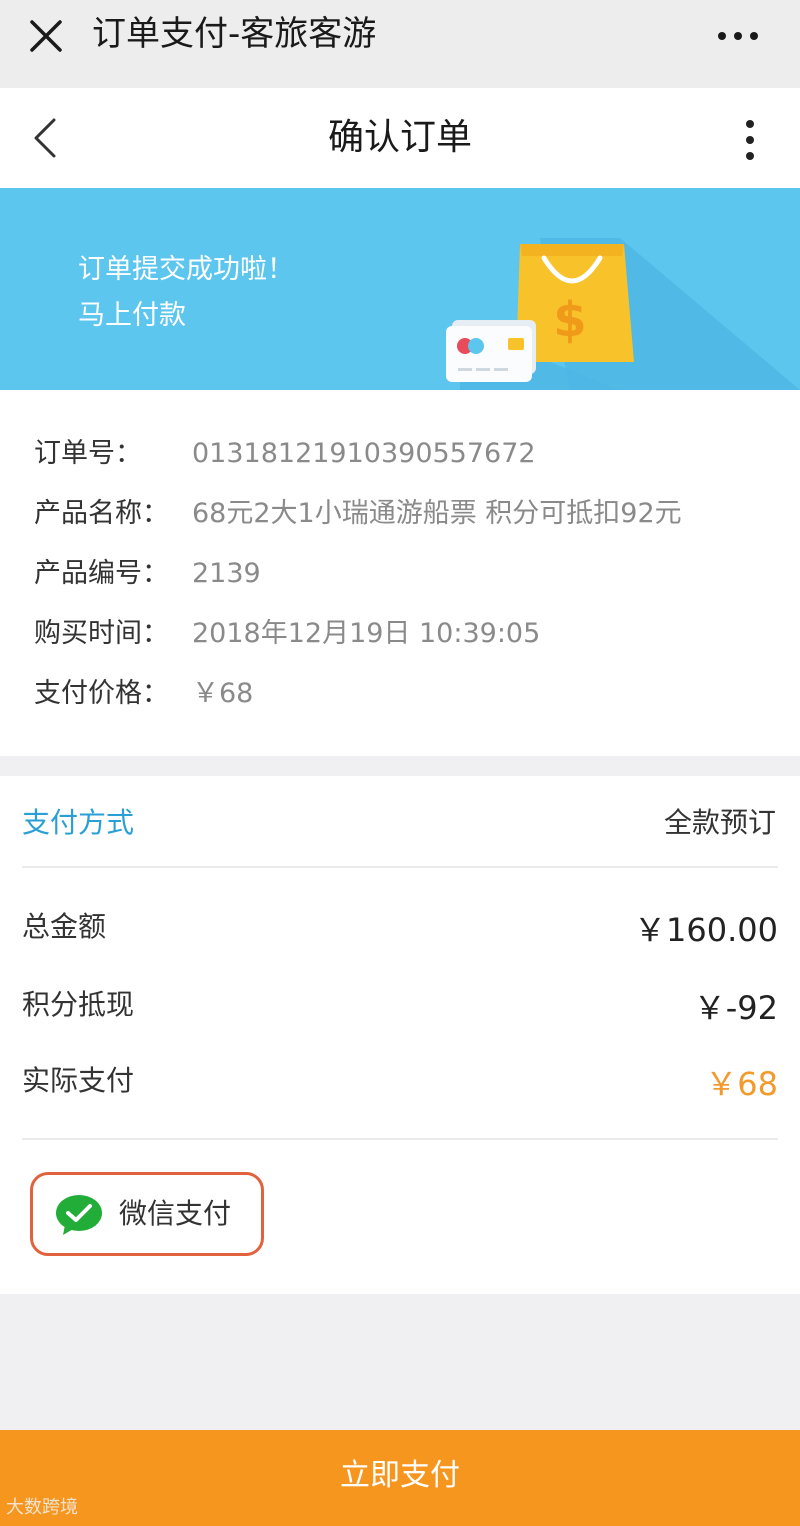 Image resolution: width=800 pixels, height=1526 pixels. I want to click on product-code-label: 产品编号：, so click(101, 573).